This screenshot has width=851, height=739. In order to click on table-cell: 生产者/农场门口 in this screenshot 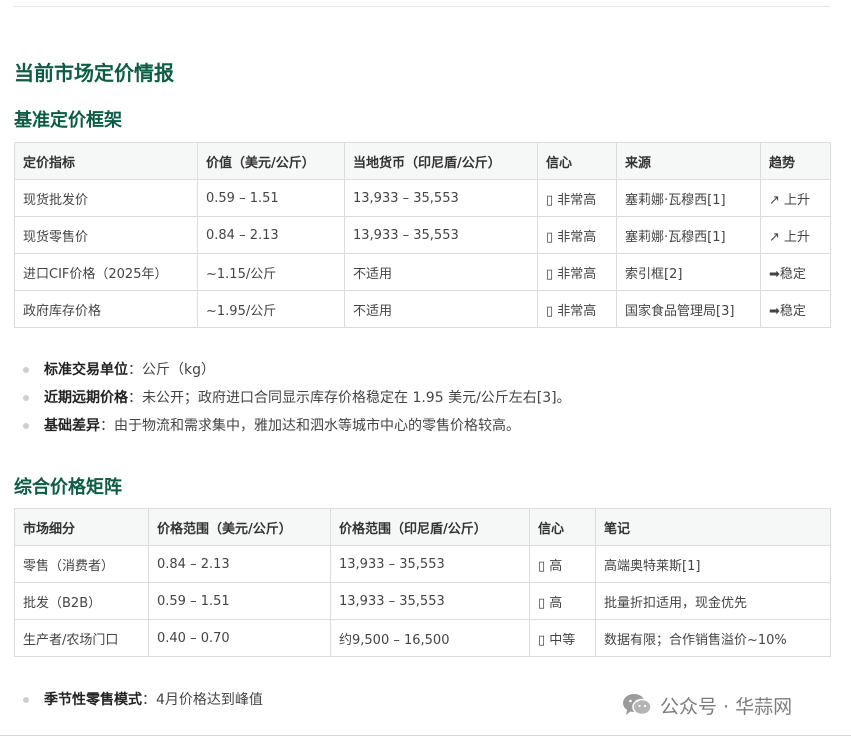, I will do `click(81, 638)`.